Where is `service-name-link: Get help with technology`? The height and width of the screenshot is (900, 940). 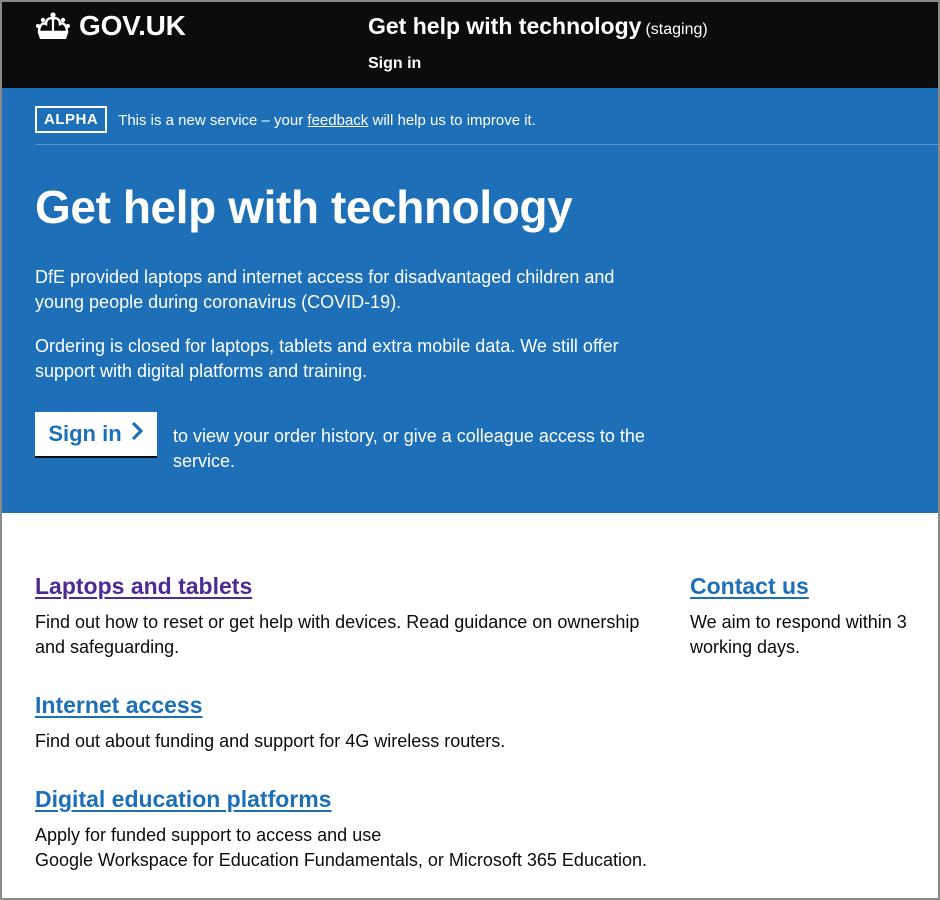
service-name-link: Get help with technology is located at coordinates (504, 26).